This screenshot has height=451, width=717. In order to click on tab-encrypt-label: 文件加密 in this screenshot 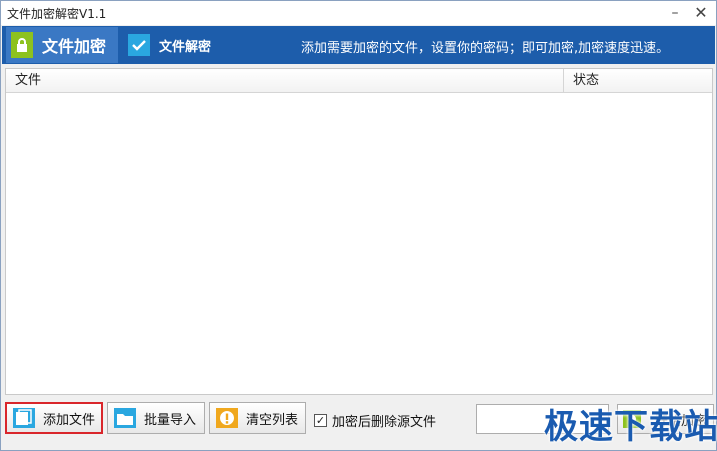, I will do `click(74, 46)`.